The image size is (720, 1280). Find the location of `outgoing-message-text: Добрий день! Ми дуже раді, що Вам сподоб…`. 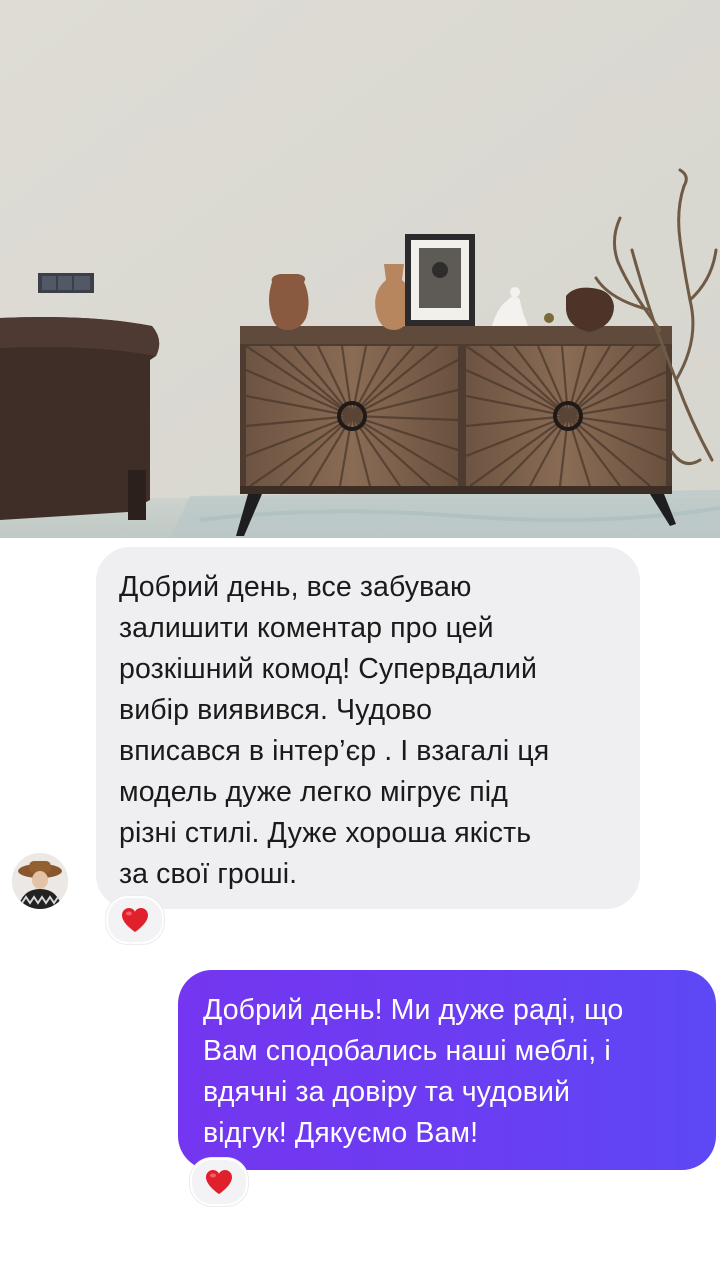

outgoing-message-text: Добрий день! Ми дуже раді, що Вам сподоб… is located at coordinates (413, 1071).